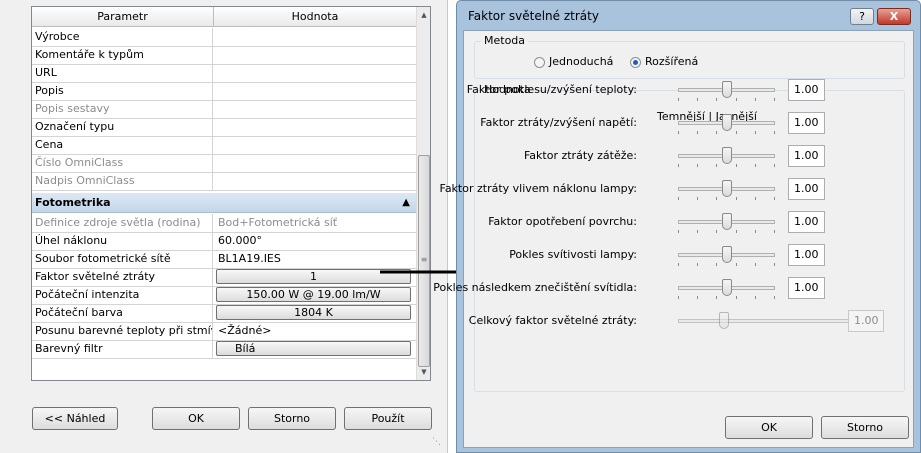 This screenshot has width=921, height=453. Describe the element at coordinates (424, 372) in the screenshot. I see `scroll-down-arrow-icon: ▼` at that location.